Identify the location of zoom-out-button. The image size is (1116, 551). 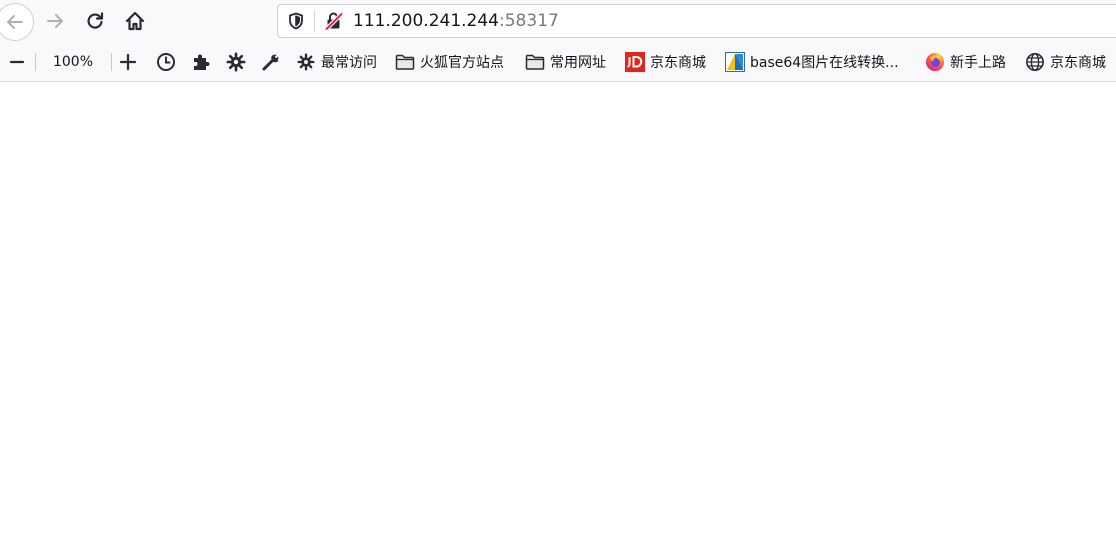
(17, 62).